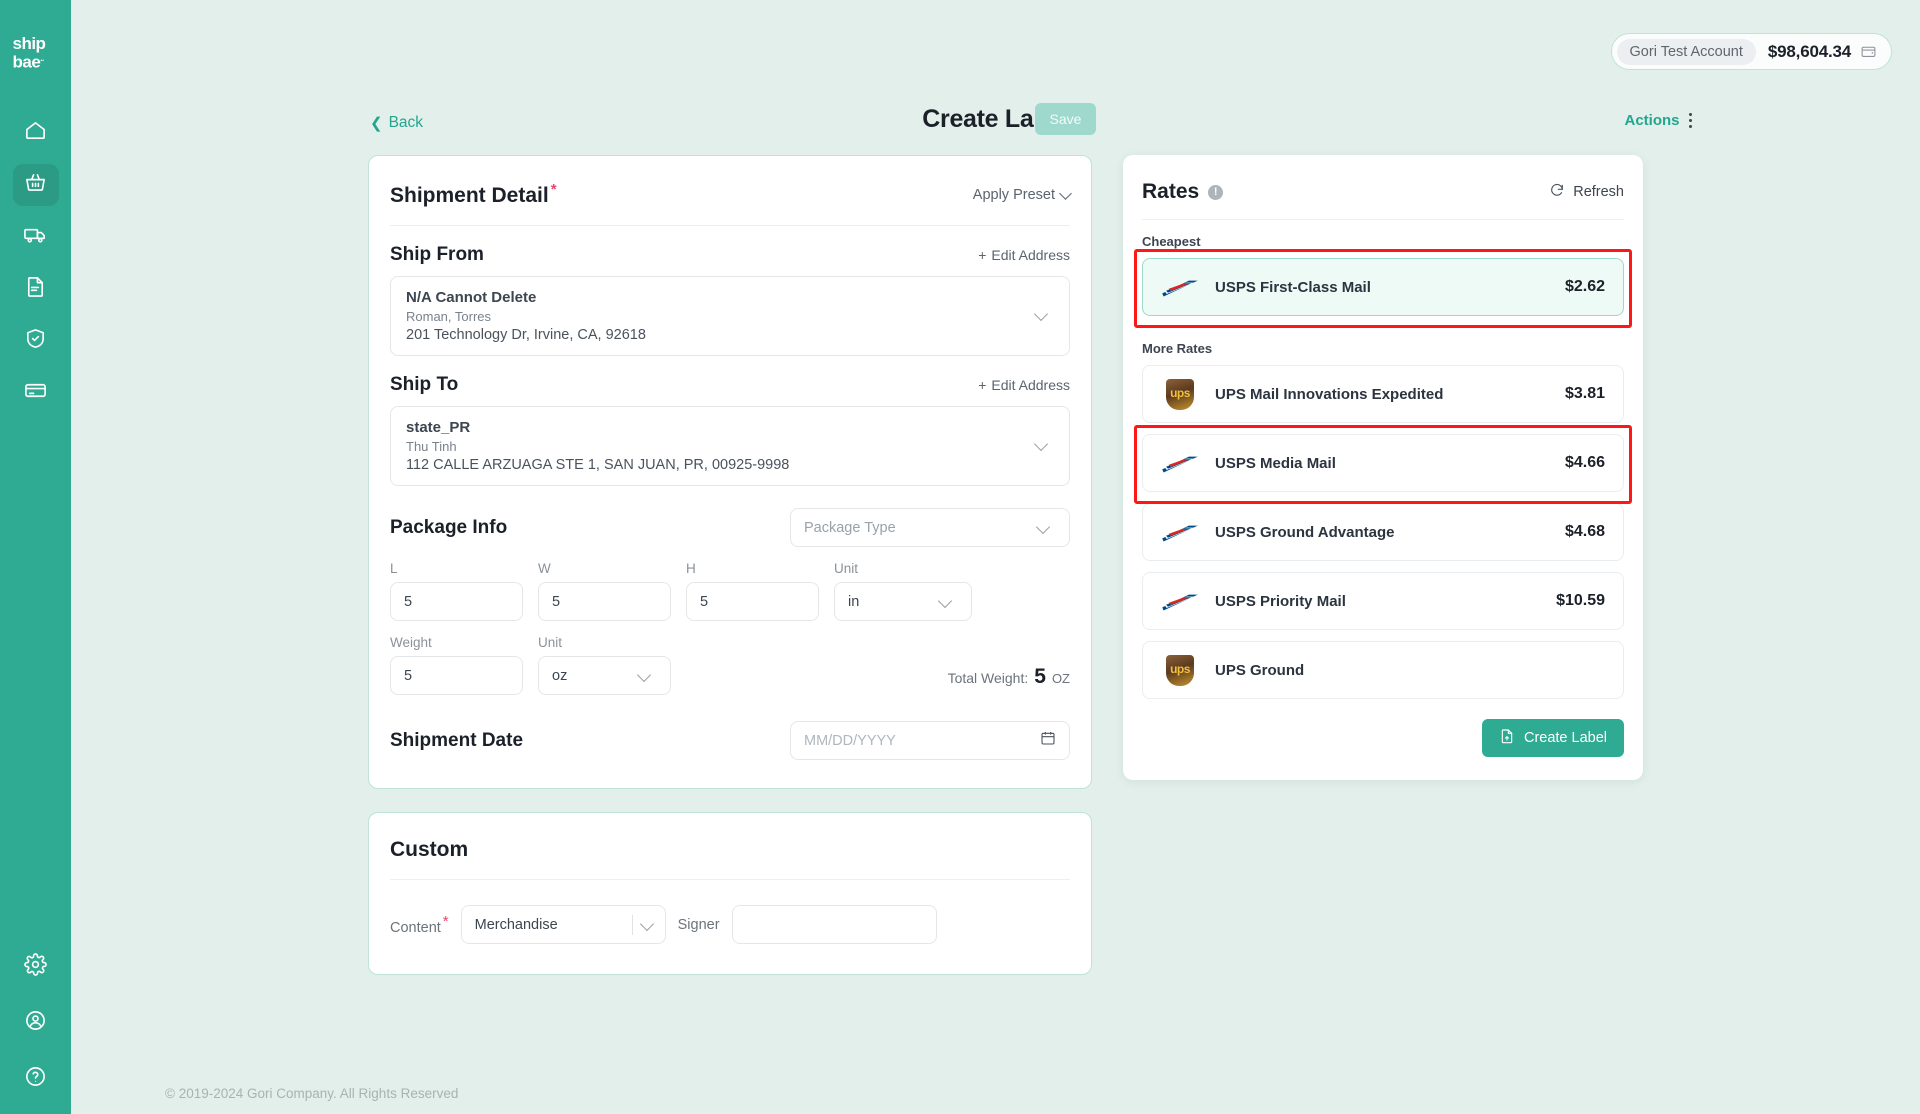 This screenshot has width=1920, height=1114. Describe the element at coordinates (930, 527) in the screenshot. I see `package-type-select: Package Type` at that location.